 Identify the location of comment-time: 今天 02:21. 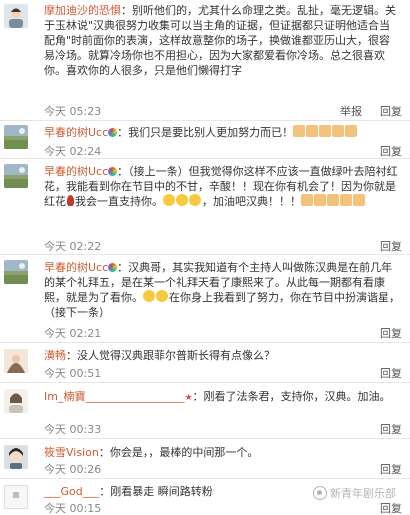
(73, 333).